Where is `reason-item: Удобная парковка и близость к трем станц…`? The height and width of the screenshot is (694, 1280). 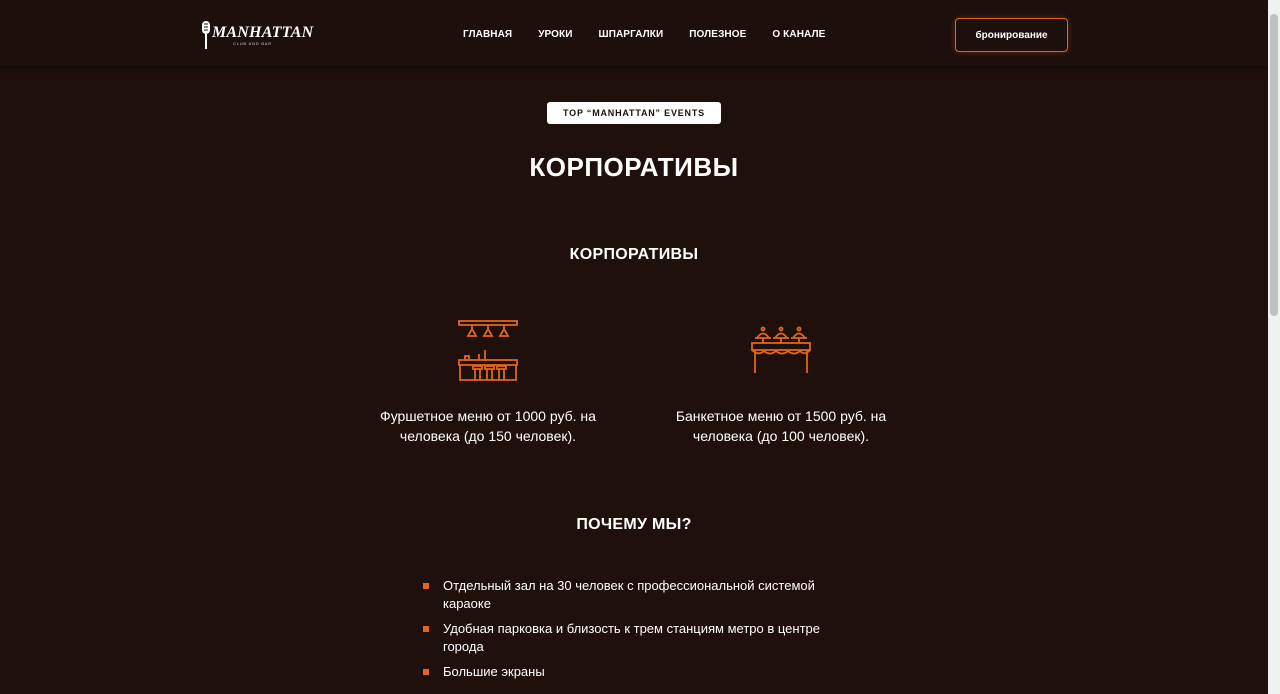
reason-item: Удобная парковка и близость к трем станц… is located at coordinates (643, 638).